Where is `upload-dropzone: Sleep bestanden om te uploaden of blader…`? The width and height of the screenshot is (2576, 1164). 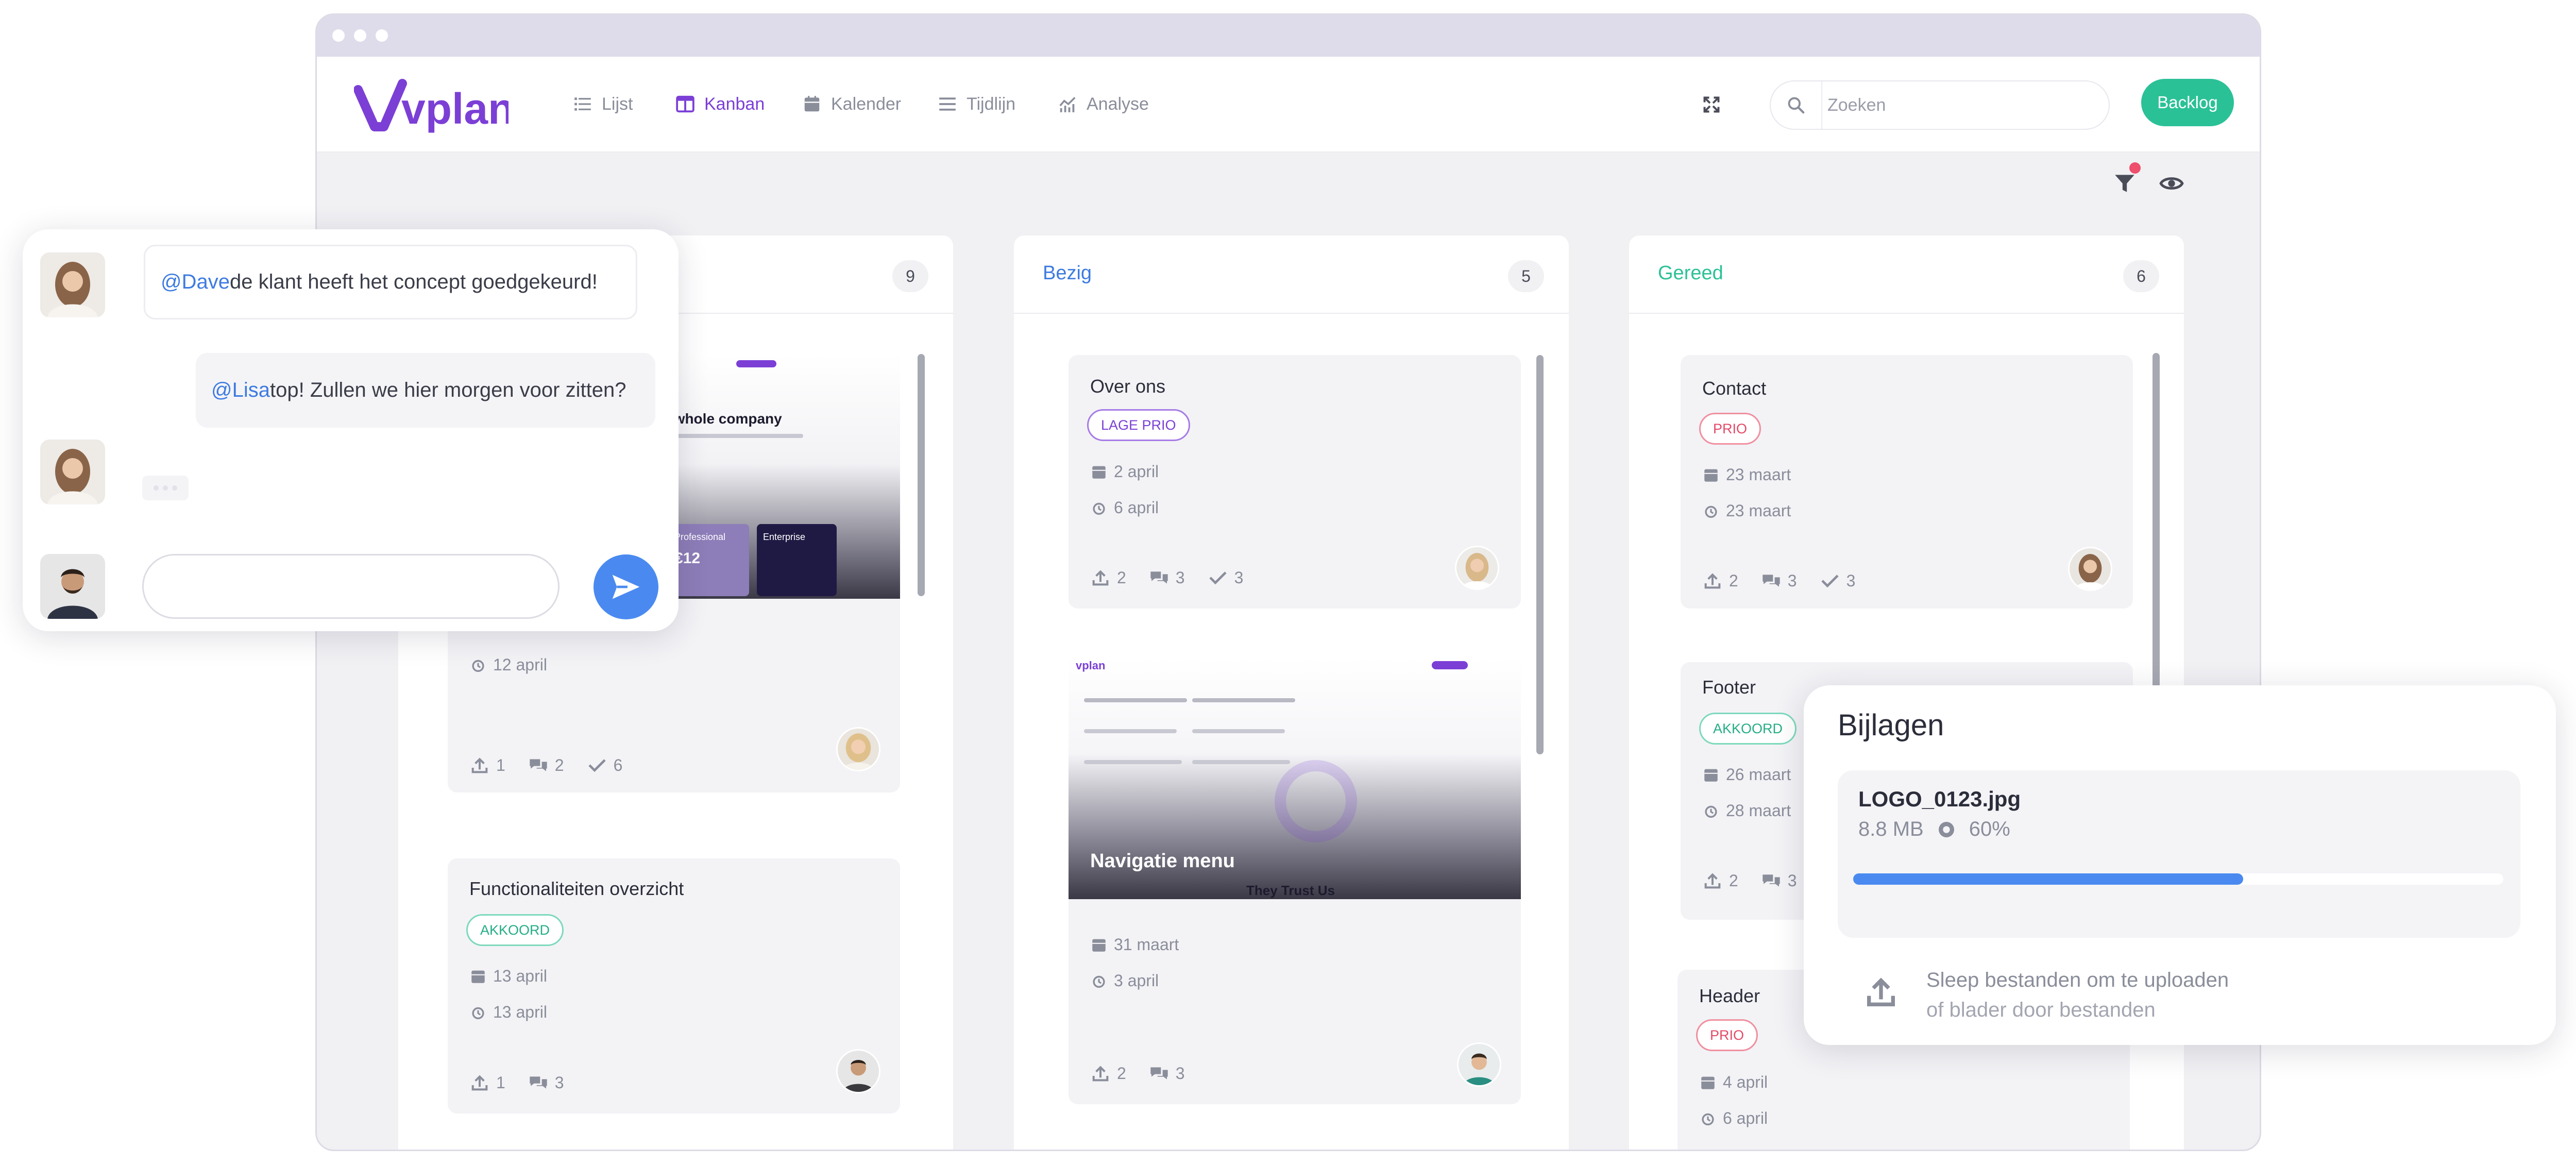
upload-dropzone: Sleep bestanden om te uploaden of blader… is located at coordinates (2179, 989).